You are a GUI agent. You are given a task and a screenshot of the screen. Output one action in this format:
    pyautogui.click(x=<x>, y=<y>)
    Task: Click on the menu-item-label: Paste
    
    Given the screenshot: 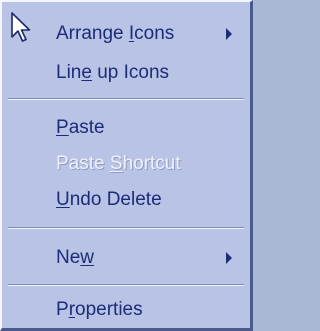 What is the action you would take?
    pyautogui.click(x=80, y=127)
    